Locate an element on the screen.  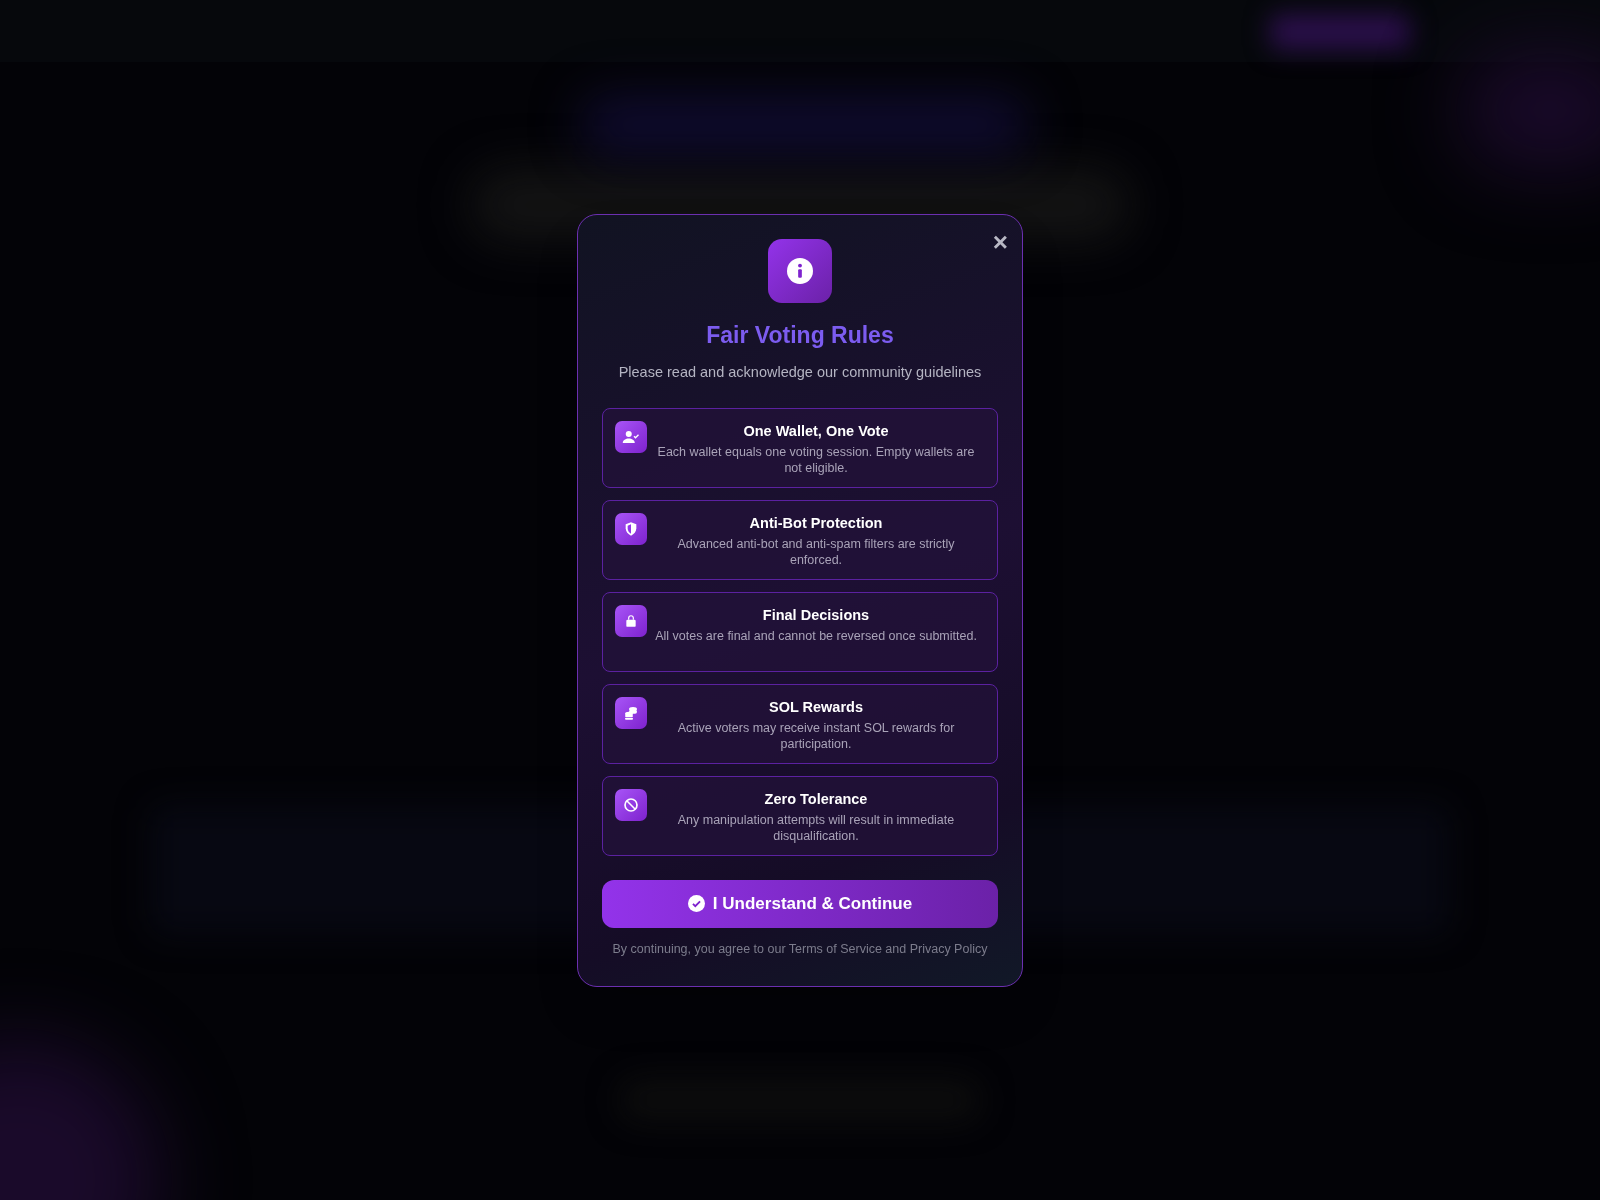
understand-continue-button: I Understand & Continue is located at coordinates (800, 903).